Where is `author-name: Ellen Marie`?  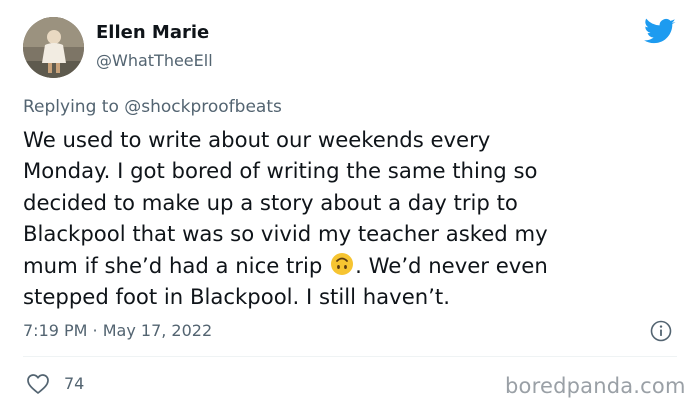
author-name: Ellen Marie is located at coordinates (152, 33).